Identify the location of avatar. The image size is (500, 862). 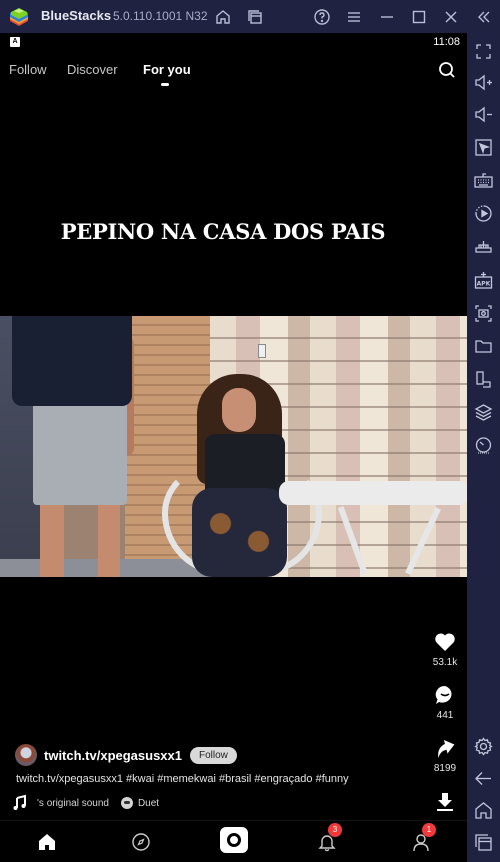
(26, 755).